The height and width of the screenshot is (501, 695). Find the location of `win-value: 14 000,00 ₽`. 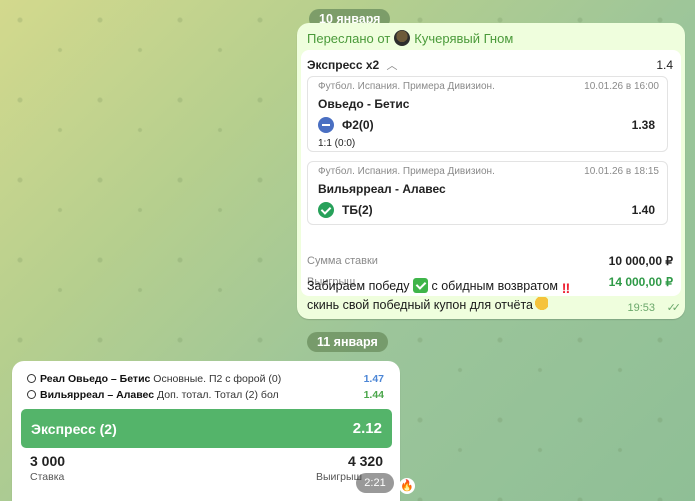

win-value: 14 000,00 ₽ is located at coordinates (640, 282).